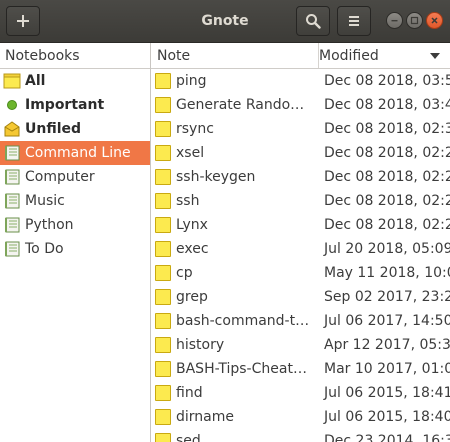 The image size is (450, 442). I want to click on note-title: Lynx, so click(192, 225).